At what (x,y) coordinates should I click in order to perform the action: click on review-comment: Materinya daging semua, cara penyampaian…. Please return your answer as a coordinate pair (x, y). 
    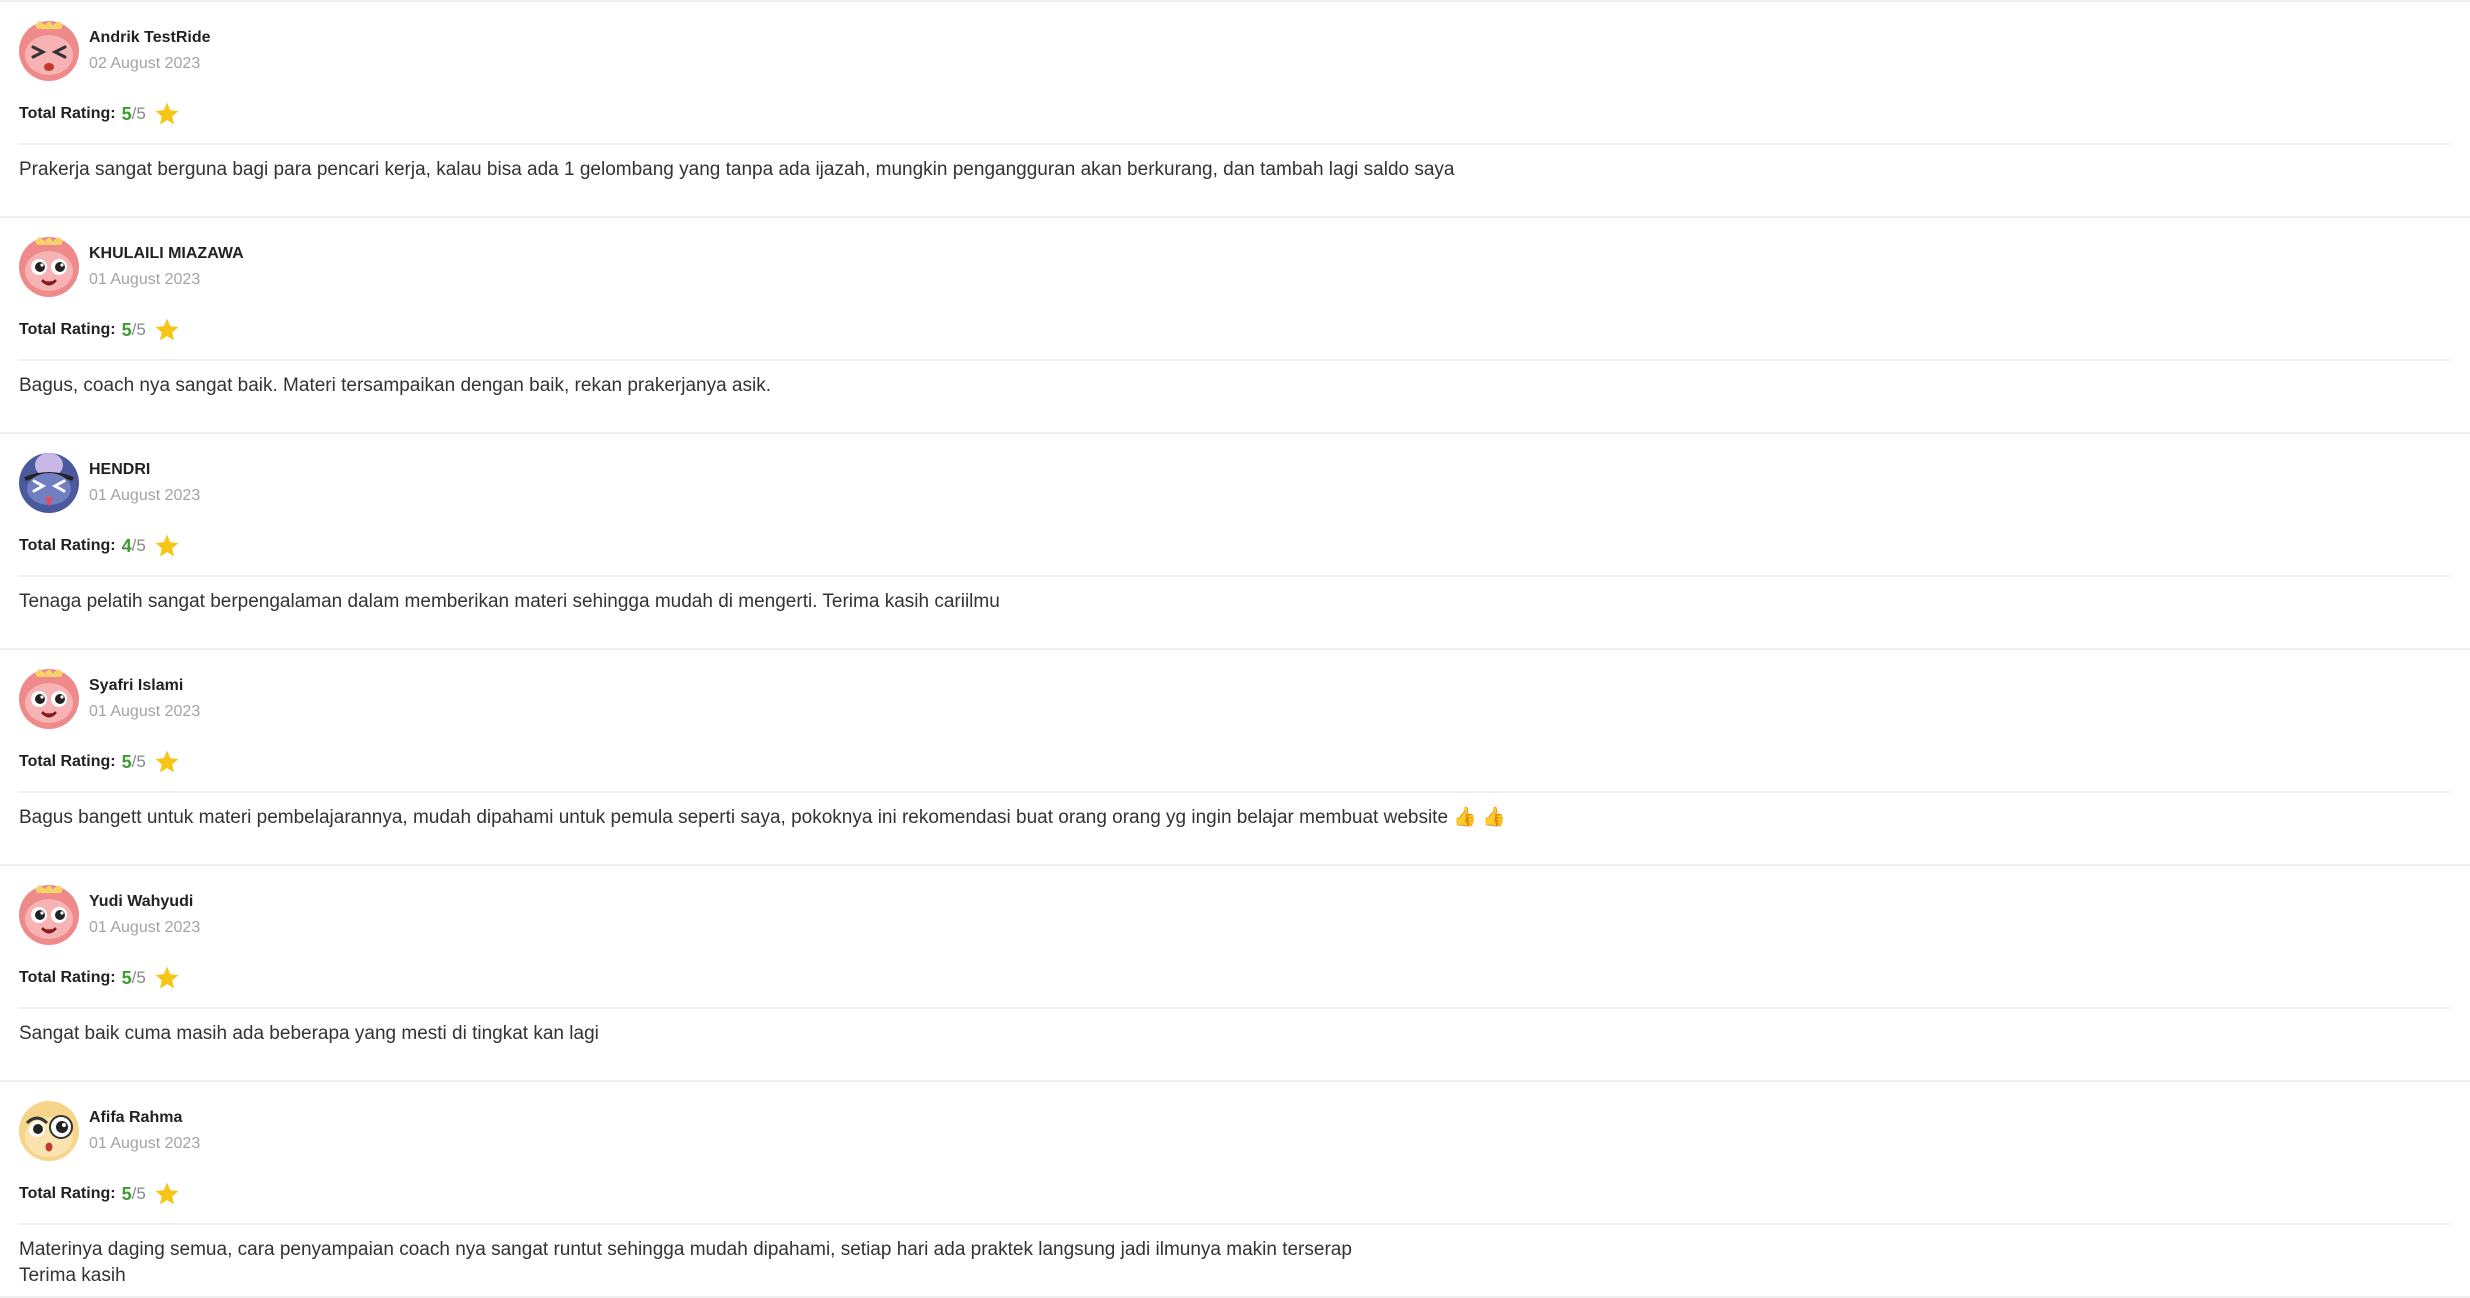
    Looking at the image, I should click on (685, 1262).